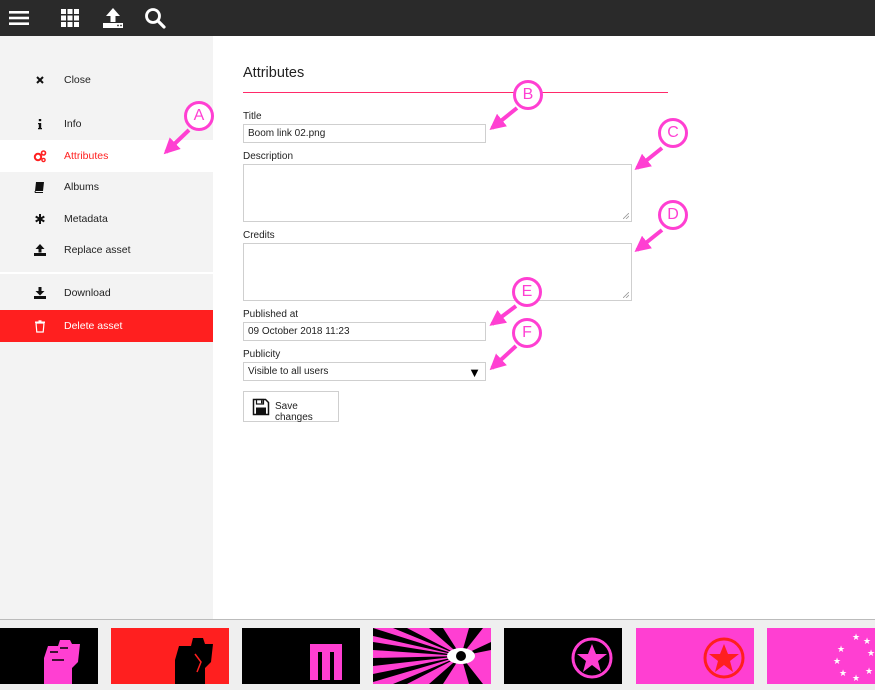  What do you see at coordinates (364, 331) in the screenshot?
I see `published-at-input` at bounding box center [364, 331].